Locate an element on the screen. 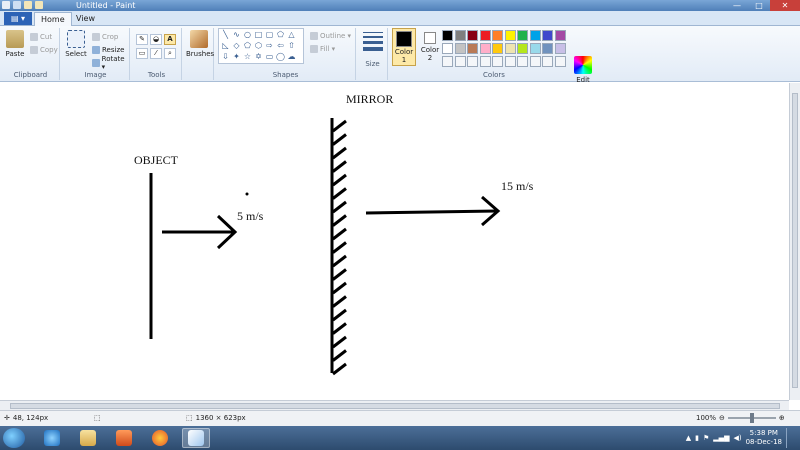  rectangle-shape-icon: □ is located at coordinates (258, 34).